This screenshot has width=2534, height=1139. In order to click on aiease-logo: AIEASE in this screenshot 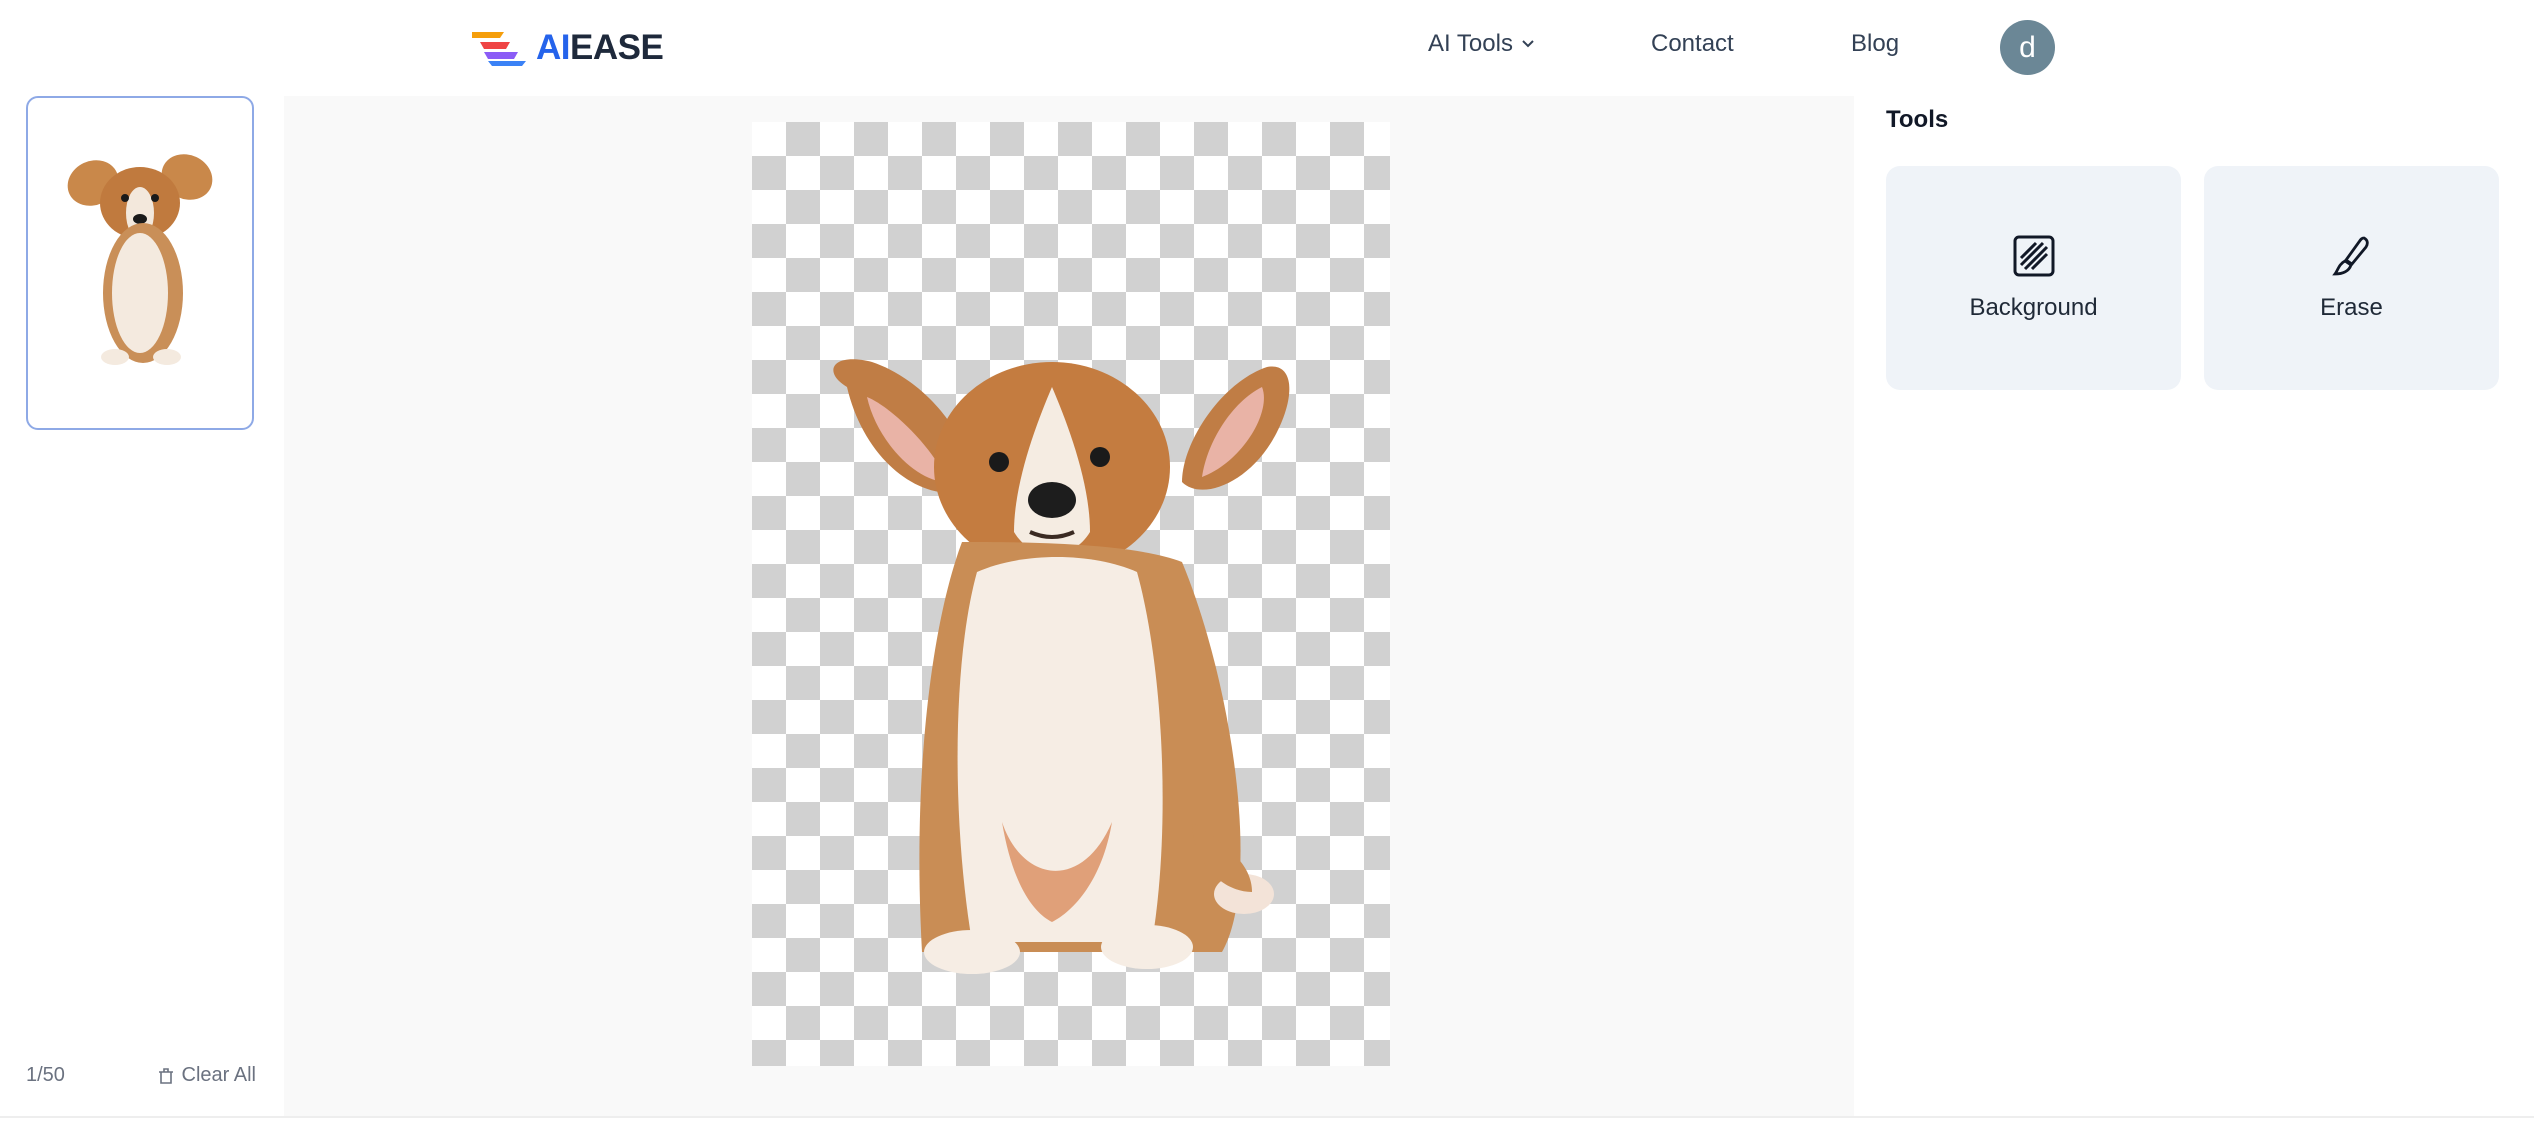, I will do `click(567, 48)`.